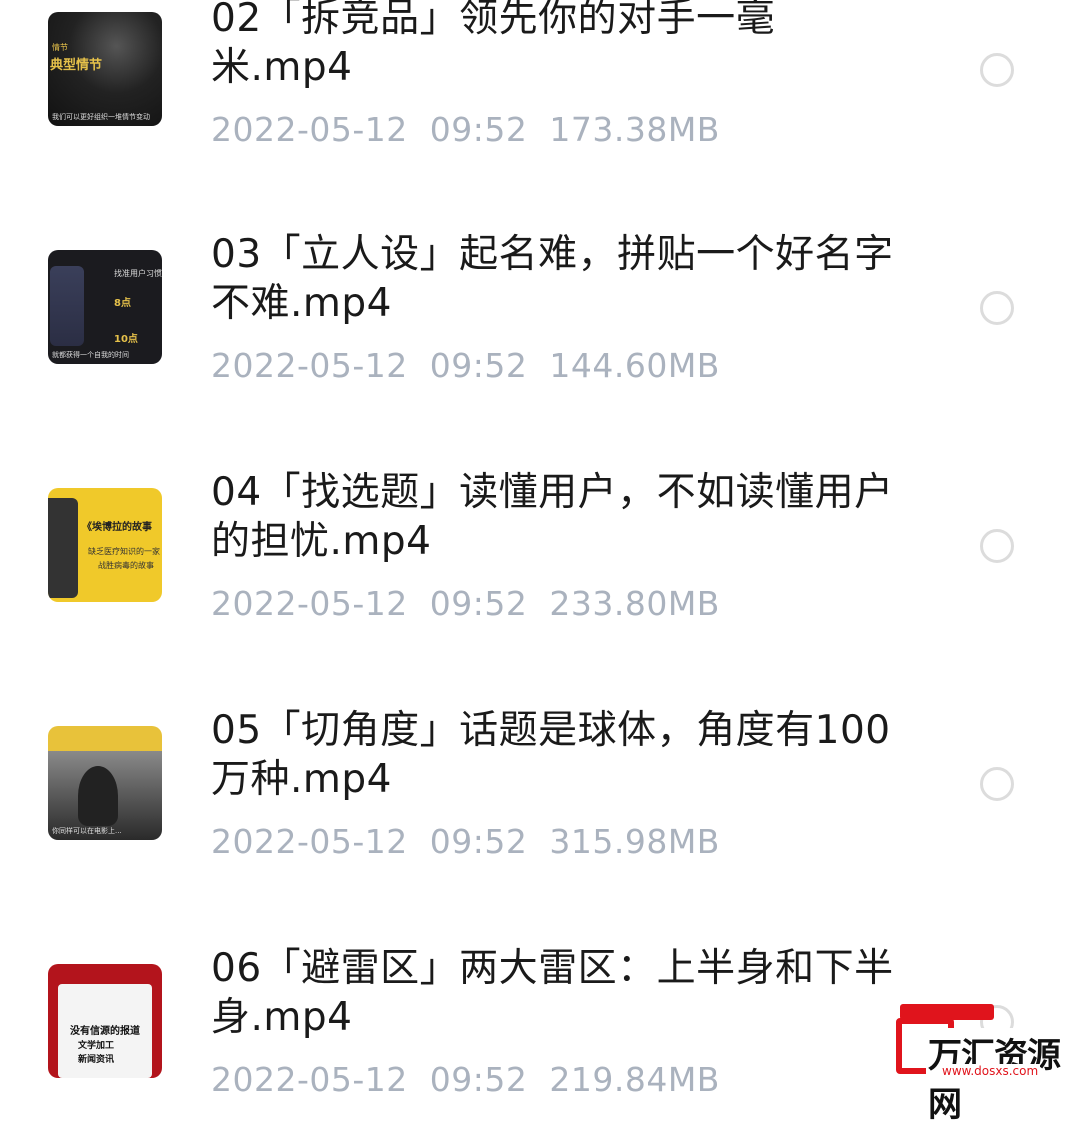  What do you see at coordinates (634, 129) in the screenshot?
I see `file-size: 173.38MB` at bounding box center [634, 129].